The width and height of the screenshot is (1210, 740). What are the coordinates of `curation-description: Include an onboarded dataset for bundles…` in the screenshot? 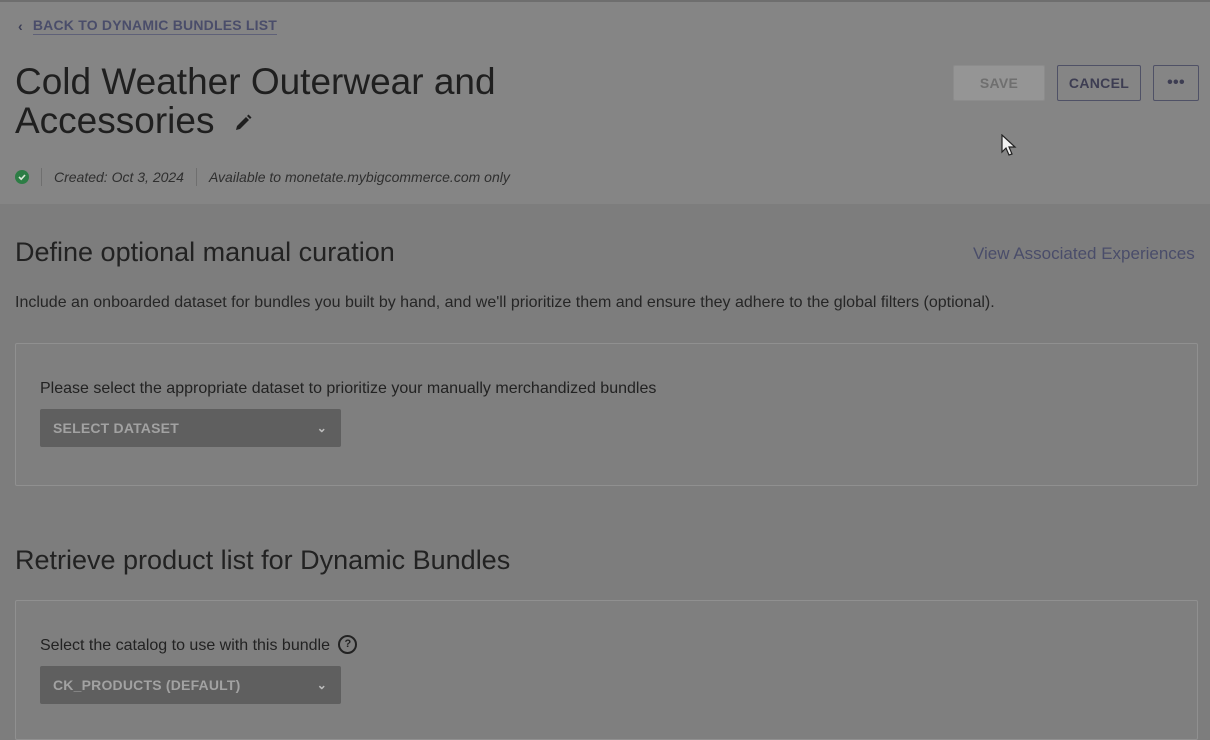 It's located at (505, 302).